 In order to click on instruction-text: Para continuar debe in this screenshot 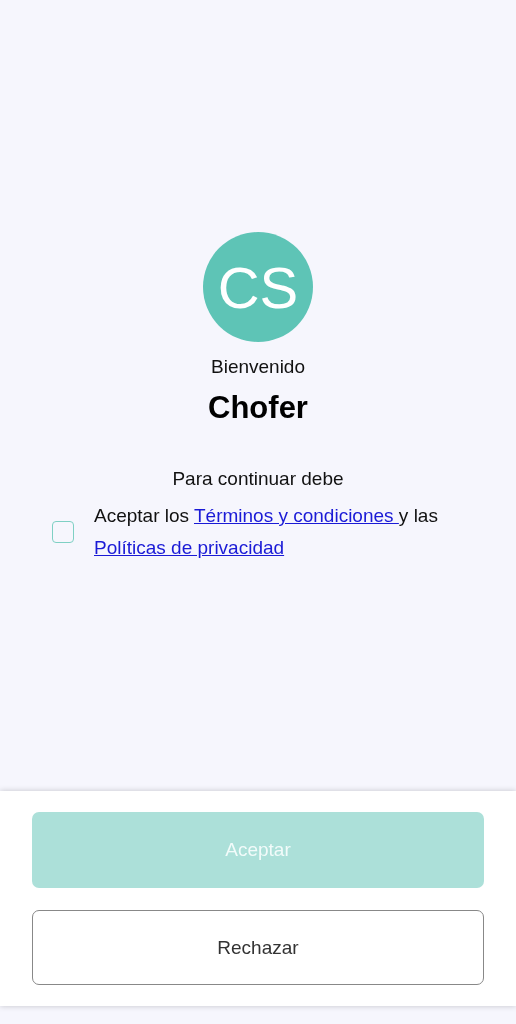, I will do `click(258, 479)`.